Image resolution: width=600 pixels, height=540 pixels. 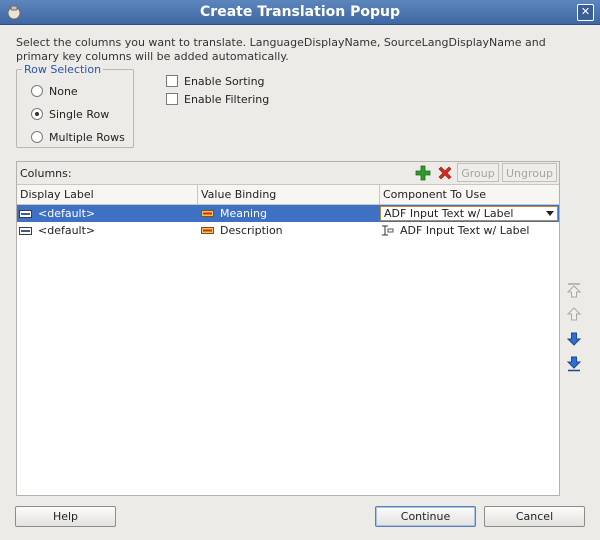 I want to click on enable-sorting-label: Enable Sorting, so click(x=224, y=81).